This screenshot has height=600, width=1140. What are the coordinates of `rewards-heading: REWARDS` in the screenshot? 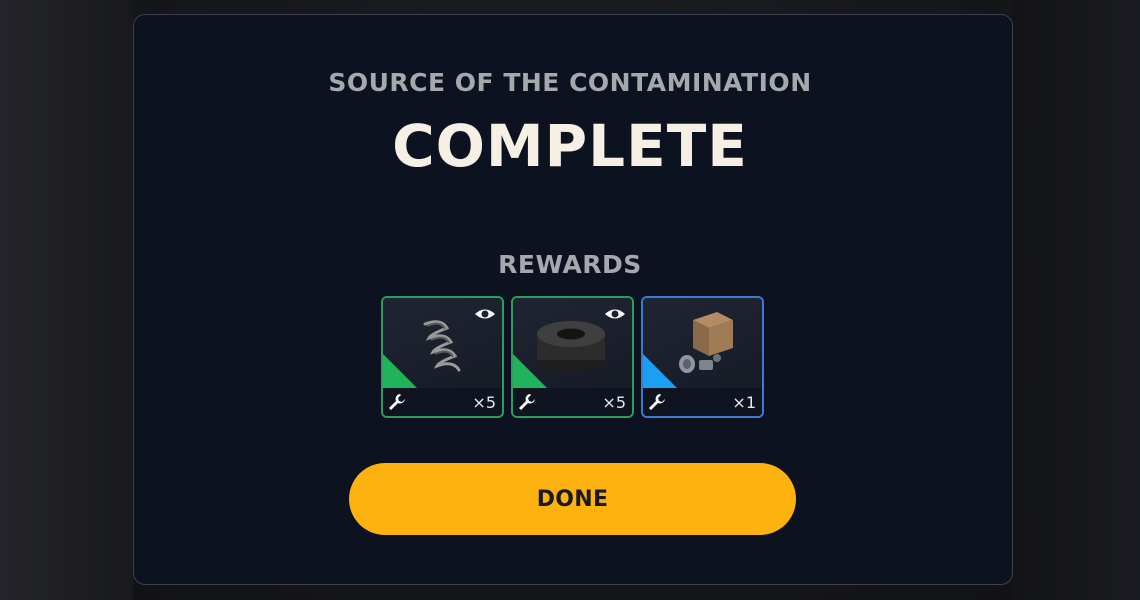 It's located at (570, 264).